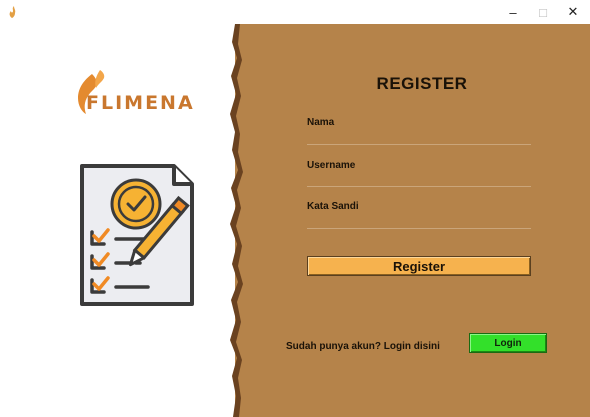 This screenshot has height=417, width=590. Describe the element at coordinates (508, 343) in the screenshot. I see `login-button: Login` at that location.